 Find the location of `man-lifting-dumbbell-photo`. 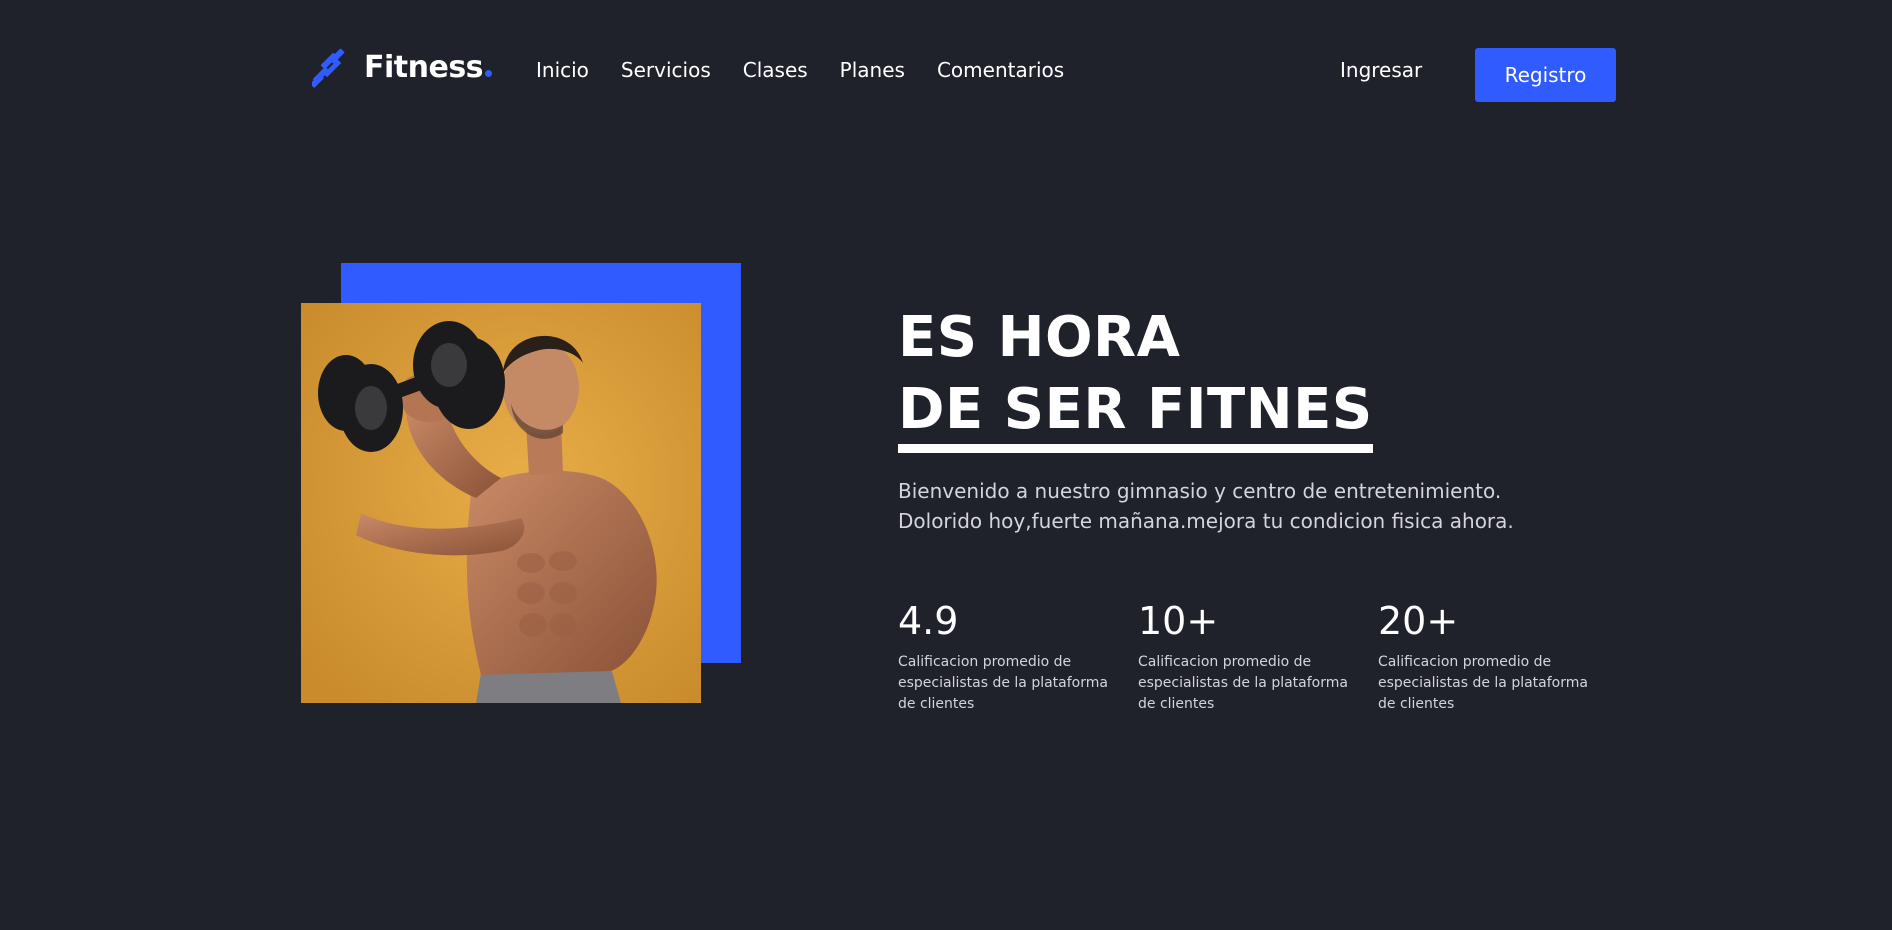

man-lifting-dumbbell-photo is located at coordinates (501, 503).